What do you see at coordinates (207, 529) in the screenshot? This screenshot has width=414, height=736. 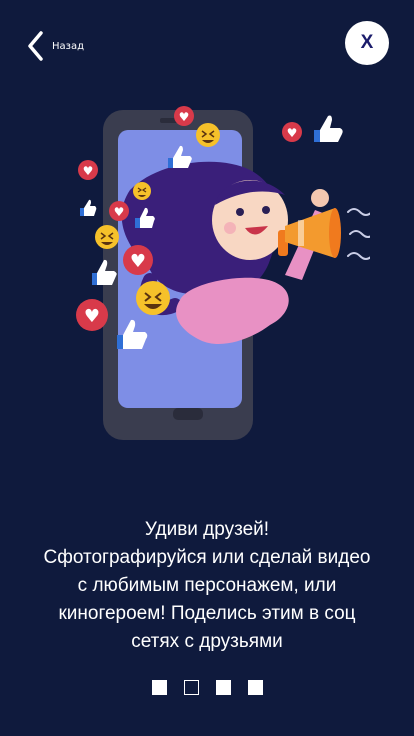 I see `caption-line: Удиви друзей!` at bounding box center [207, 529].